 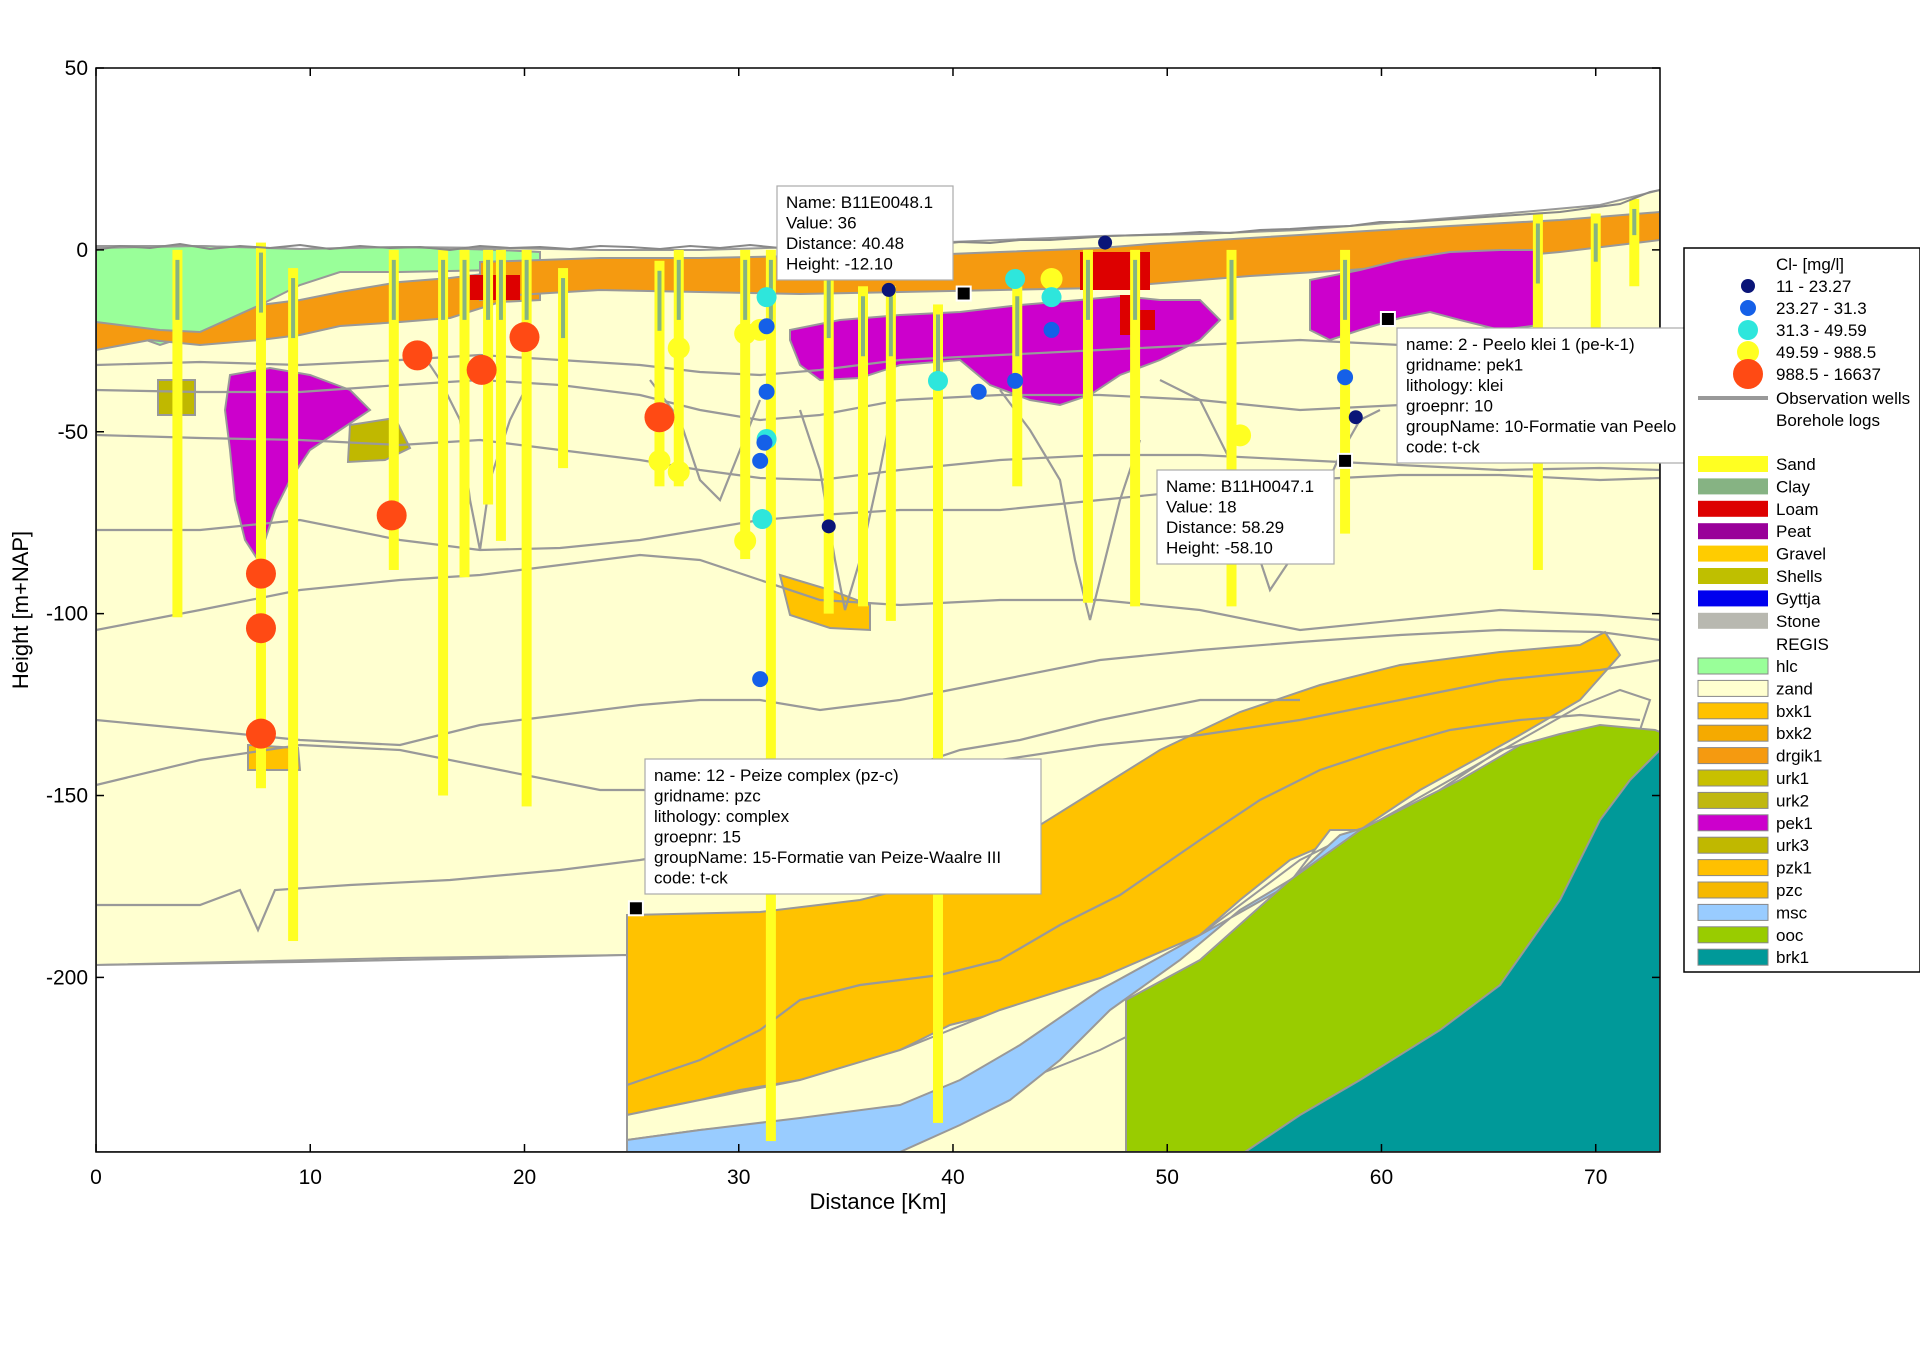 What do you see at coordinates (1464, 365) in the screenshot?
I see `annotation-line: gridname: pek1` at bounding box center [1464, 365].